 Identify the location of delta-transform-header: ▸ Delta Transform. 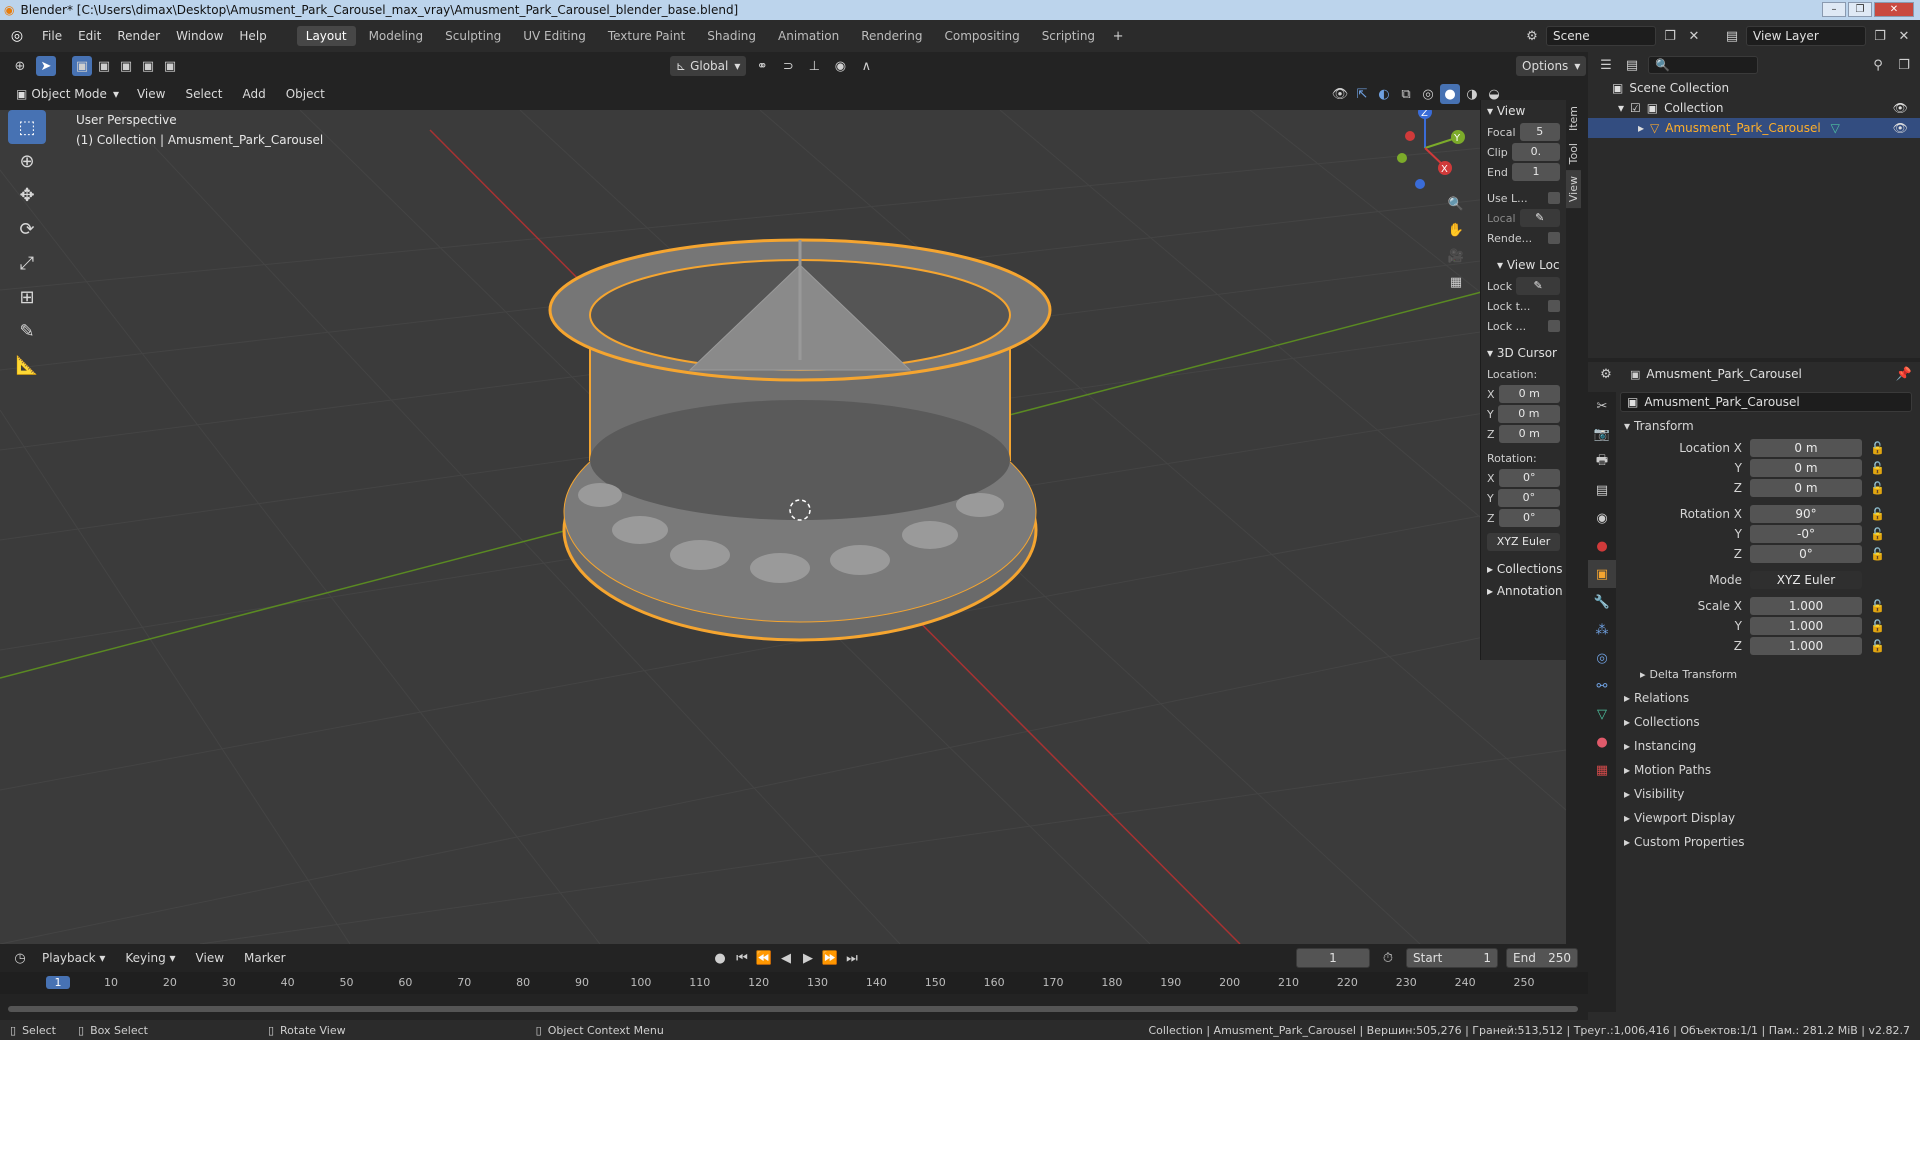
(1768, 674).